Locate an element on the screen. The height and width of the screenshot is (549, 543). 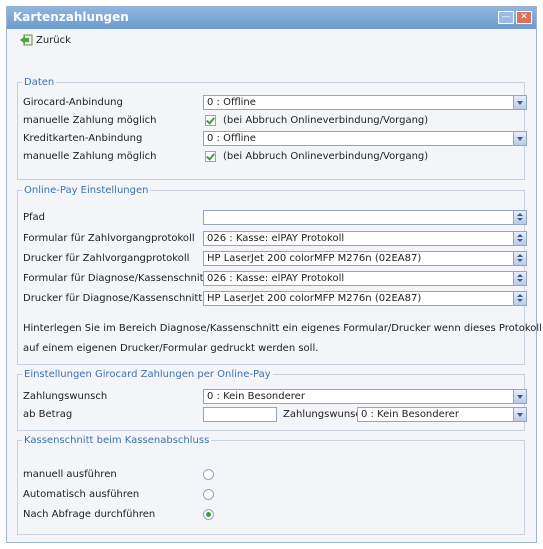
option-query-label: Nach Abfrage durchführen is located at coordinates (89, 514).